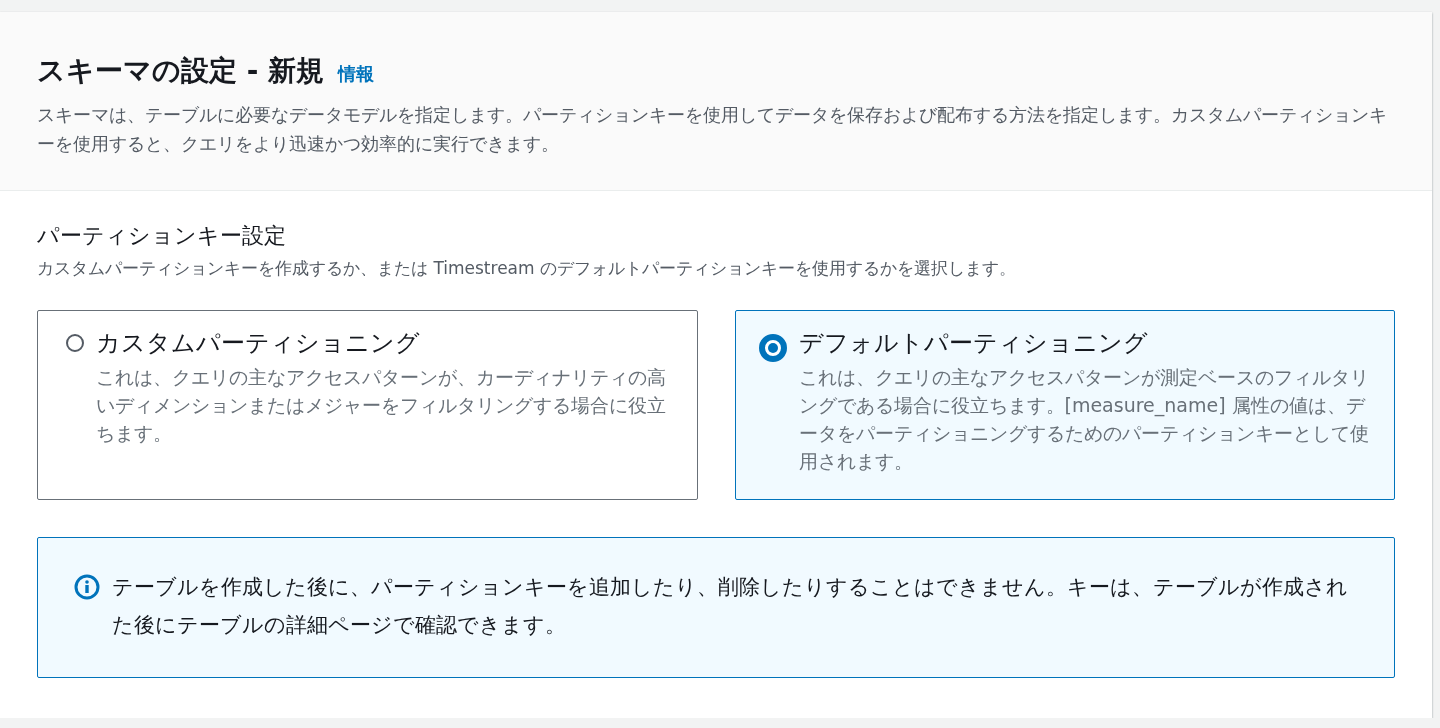 This screenshot has height=728, width=1440. What do you see at coordinates (381, 405) in the screenshot?
I see `option-description: これは、クエリの主なアクセスパターンが、カーディナリティの高いディメンションまたはメジャーをフィルタリングする場合に役立ちます。` at bounding box center [381, 405].